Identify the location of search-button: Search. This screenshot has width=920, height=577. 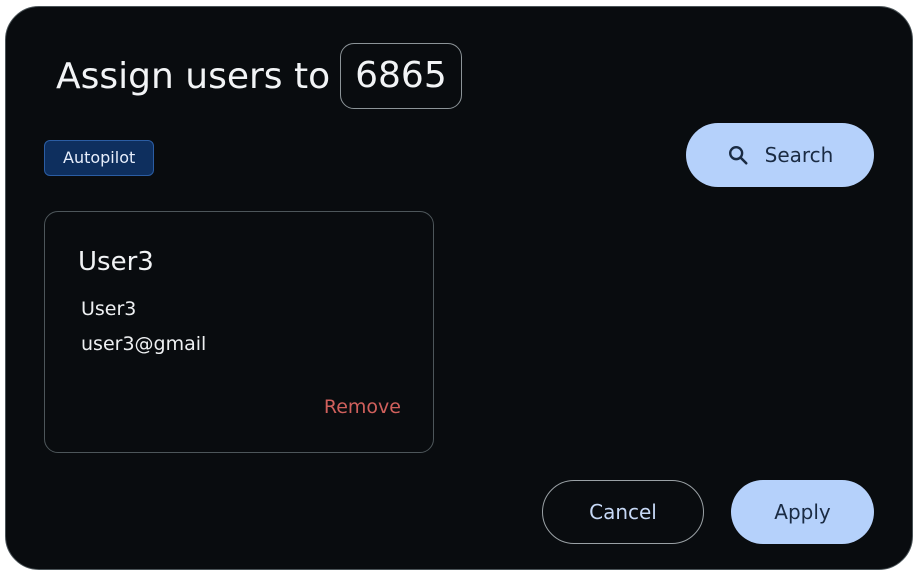
(780, 155).